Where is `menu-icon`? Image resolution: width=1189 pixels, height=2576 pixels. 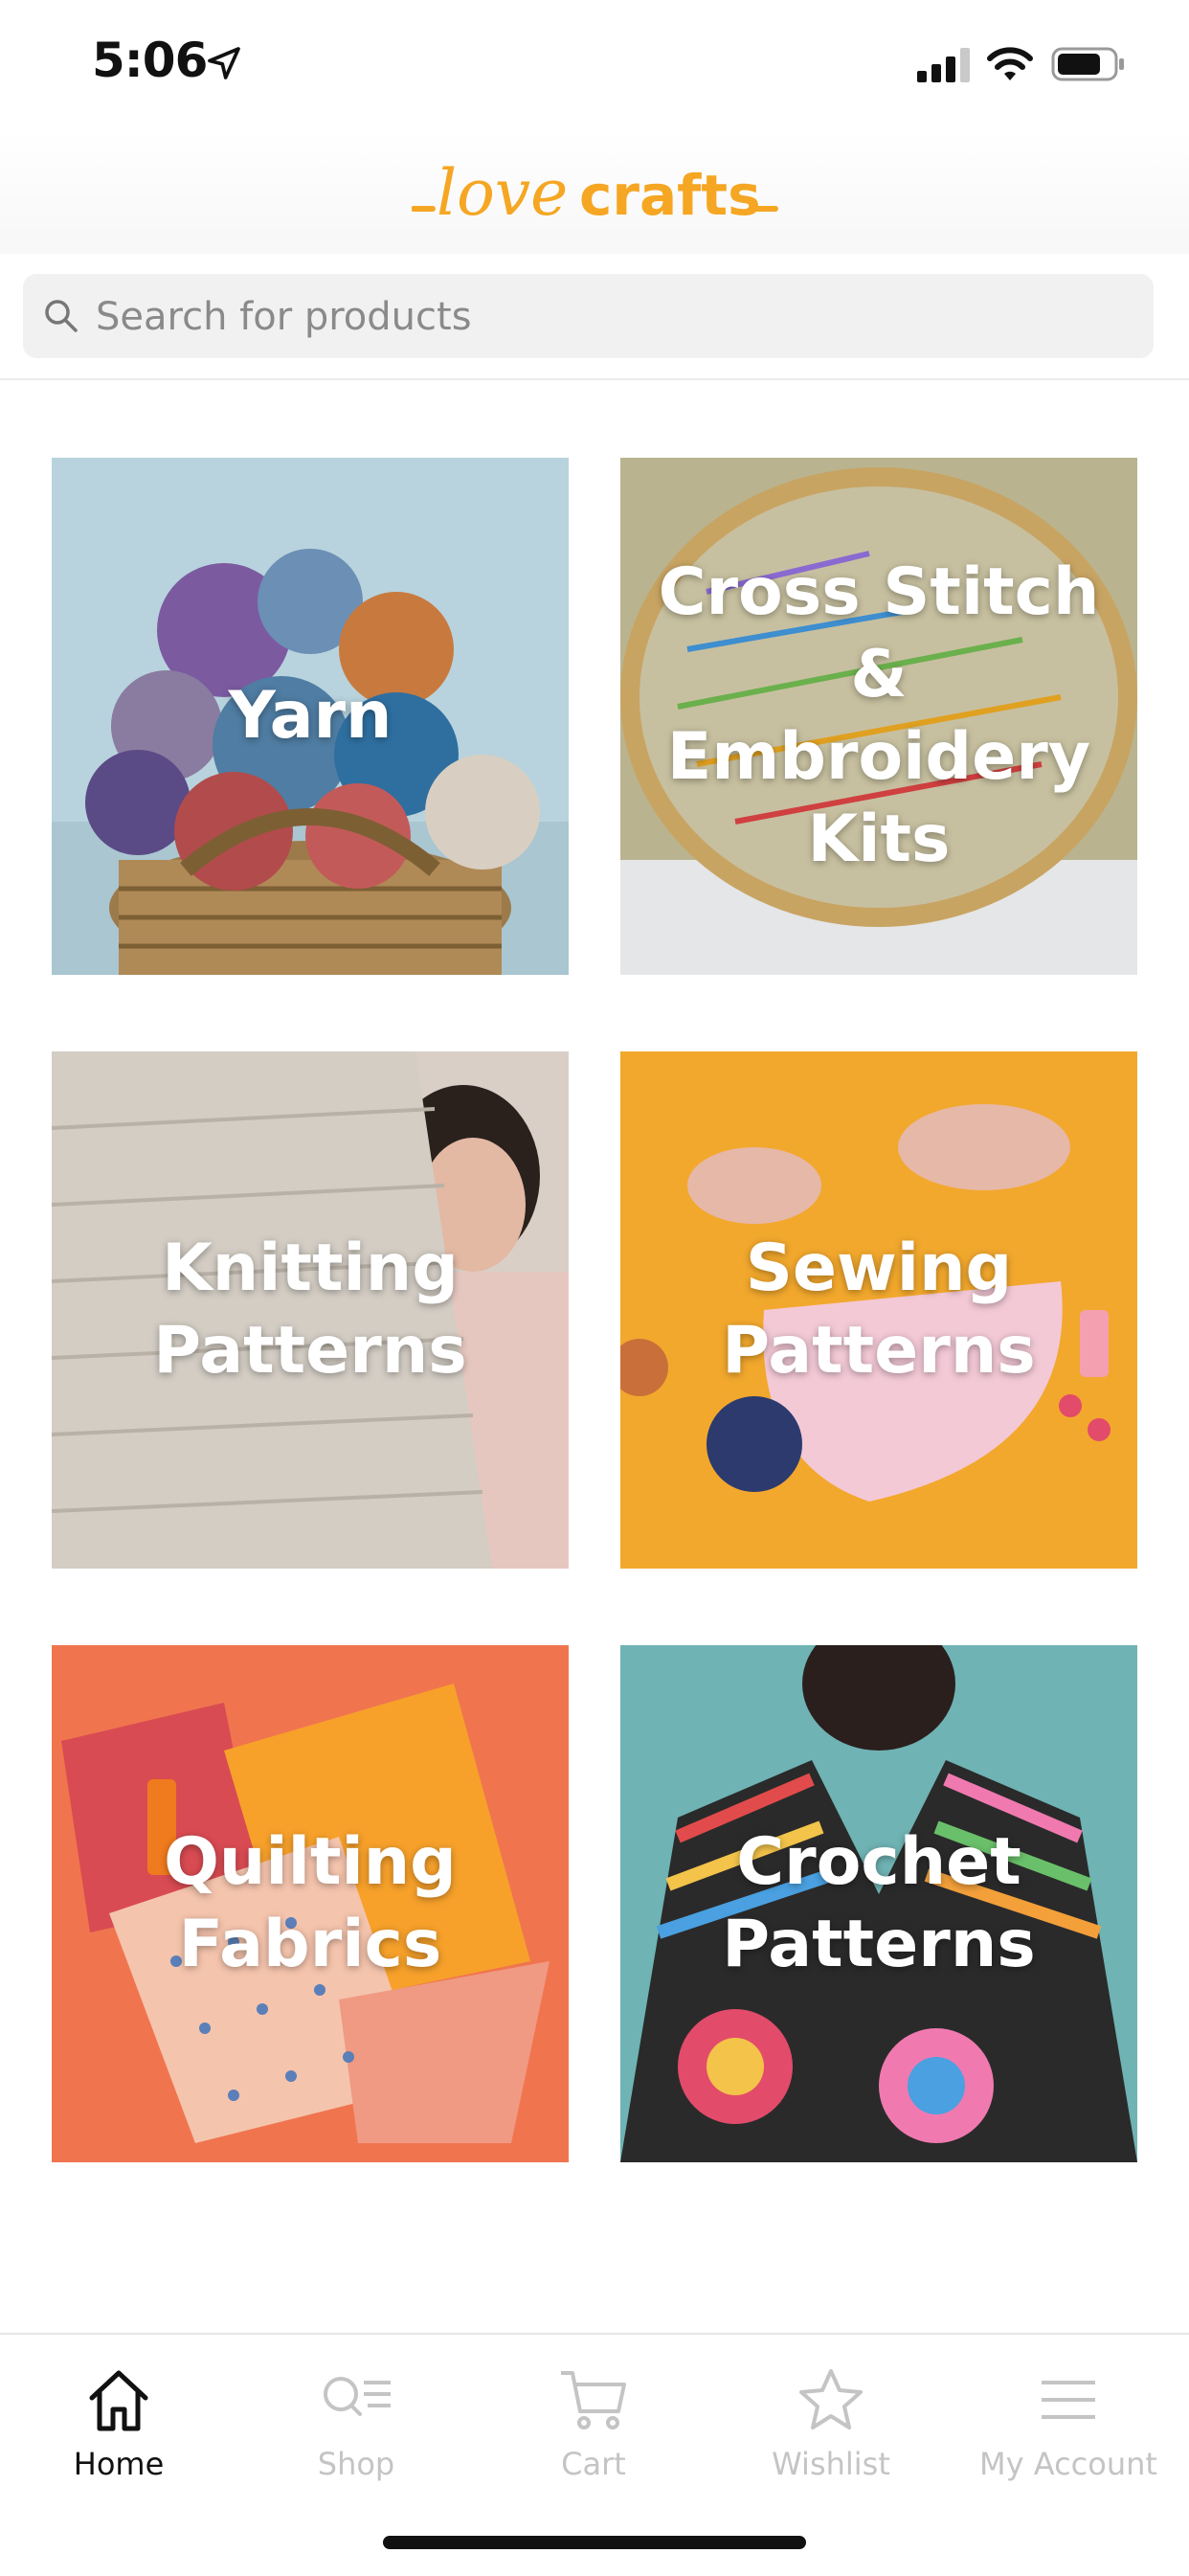
menu-icon is located at coordinates (1068, 2400).